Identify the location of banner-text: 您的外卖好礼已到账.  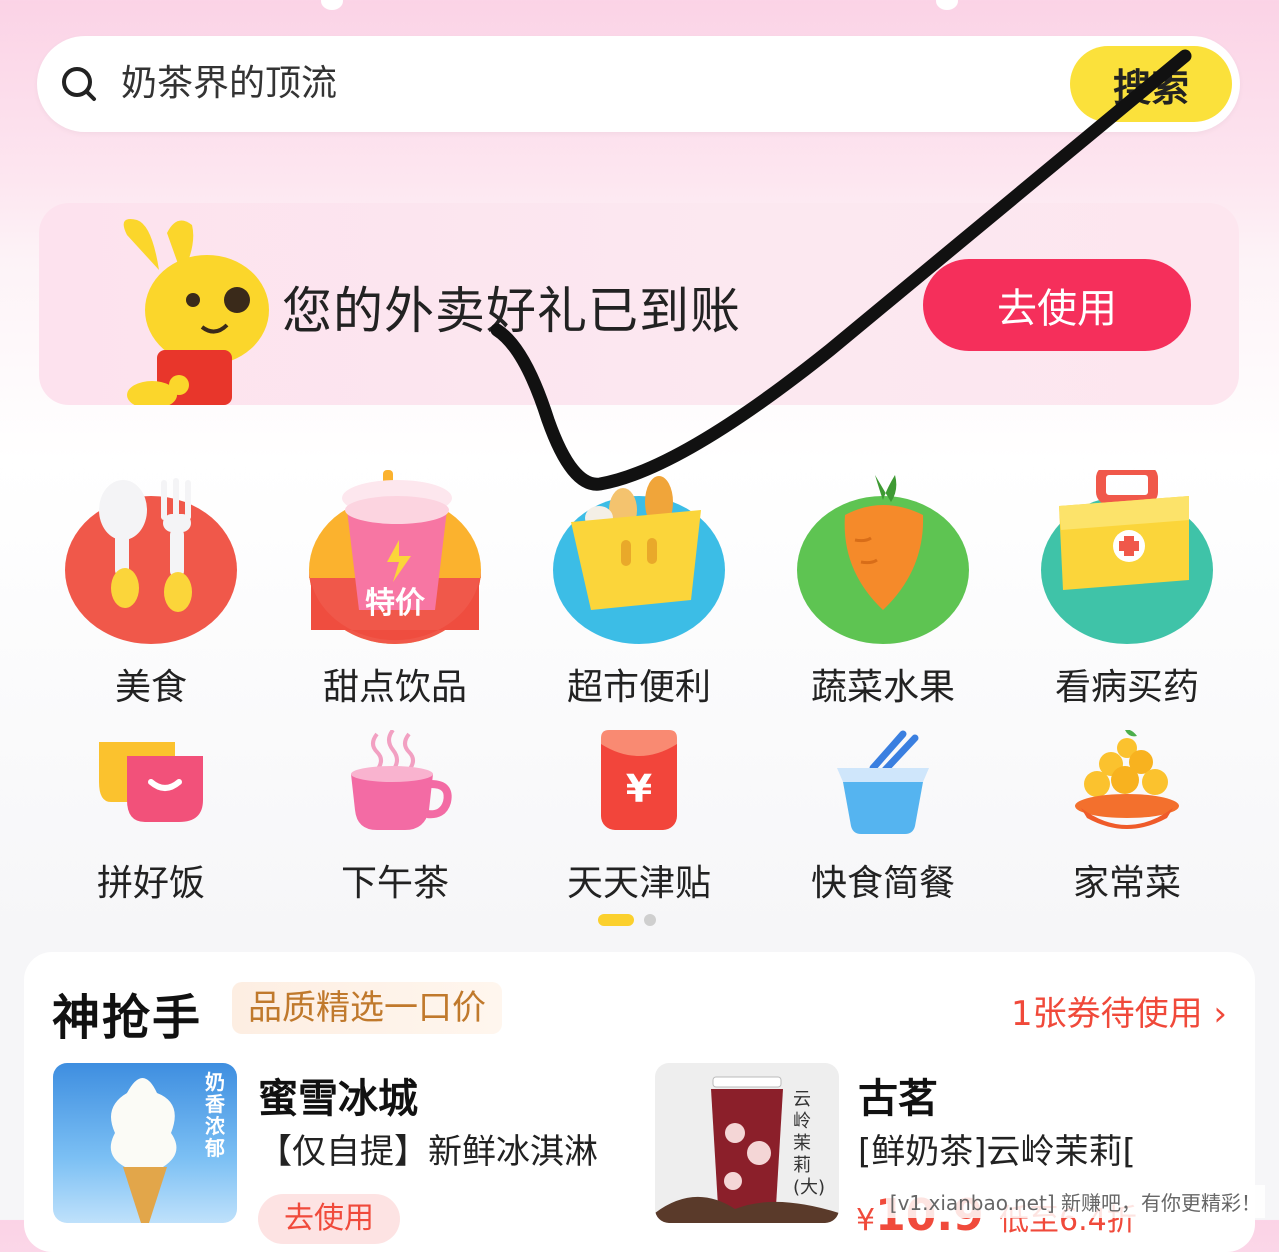
(511, 311).